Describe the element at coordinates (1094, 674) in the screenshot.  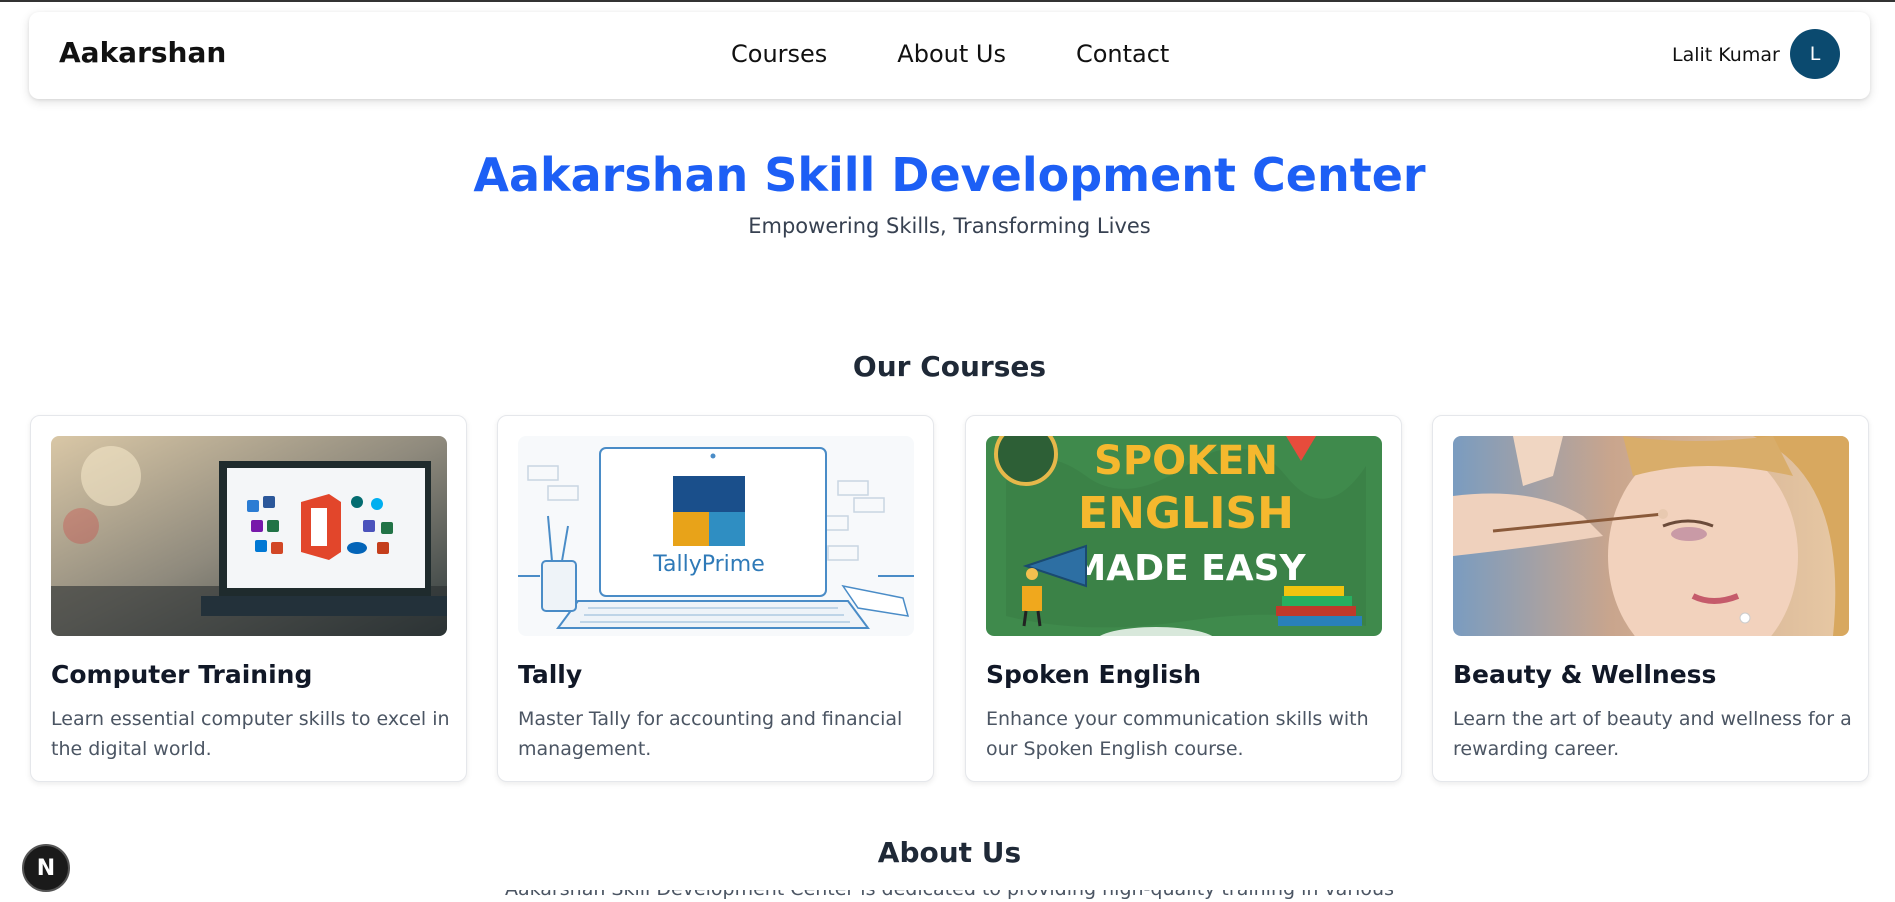
I see `course-title: Spoken English` at that location.